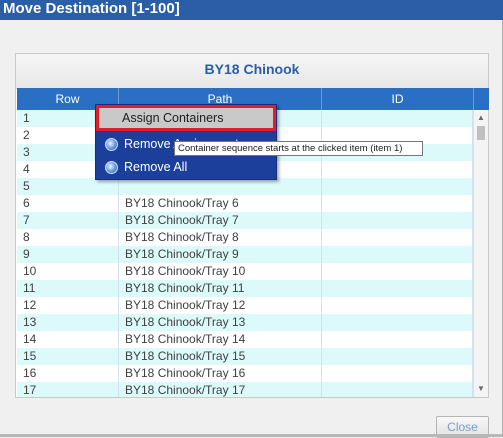  What do you see at coordinates (481, 118) in the screenshot?
I see `scroll-up-icon: ▲` at bounding box center [481, 118].